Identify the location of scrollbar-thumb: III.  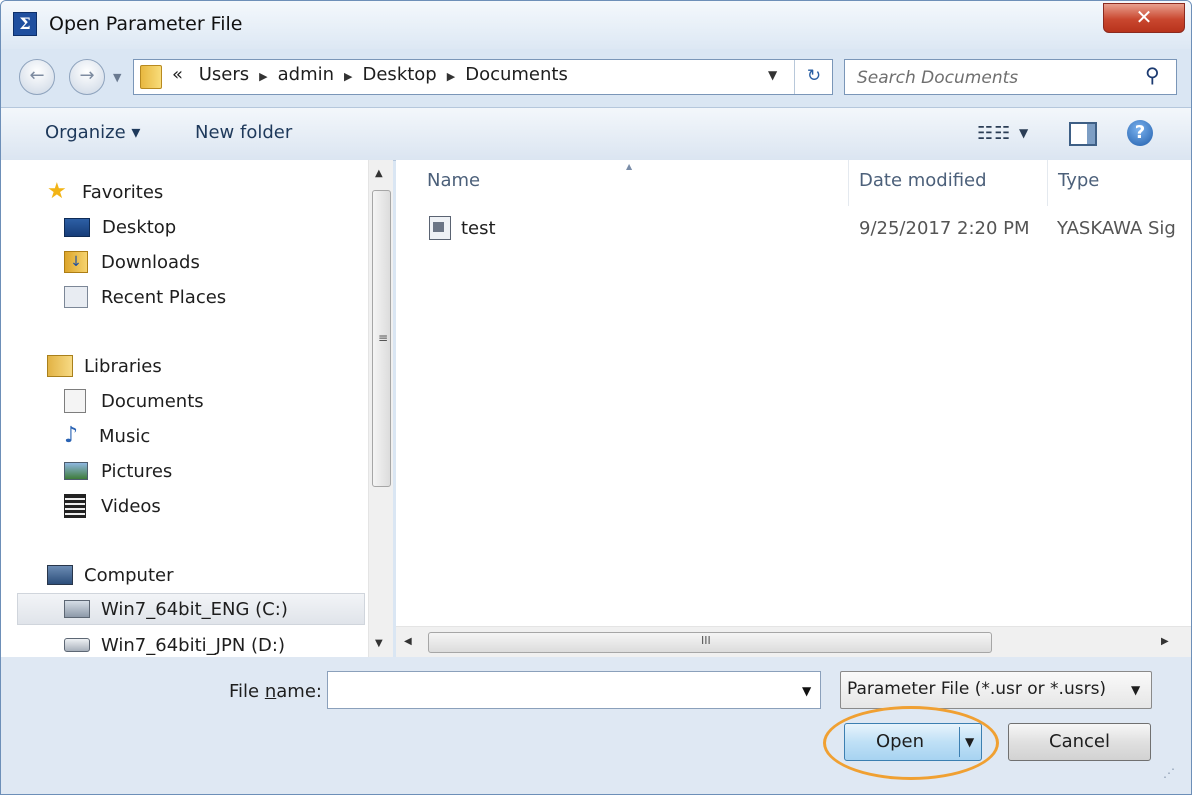
(710, 642).